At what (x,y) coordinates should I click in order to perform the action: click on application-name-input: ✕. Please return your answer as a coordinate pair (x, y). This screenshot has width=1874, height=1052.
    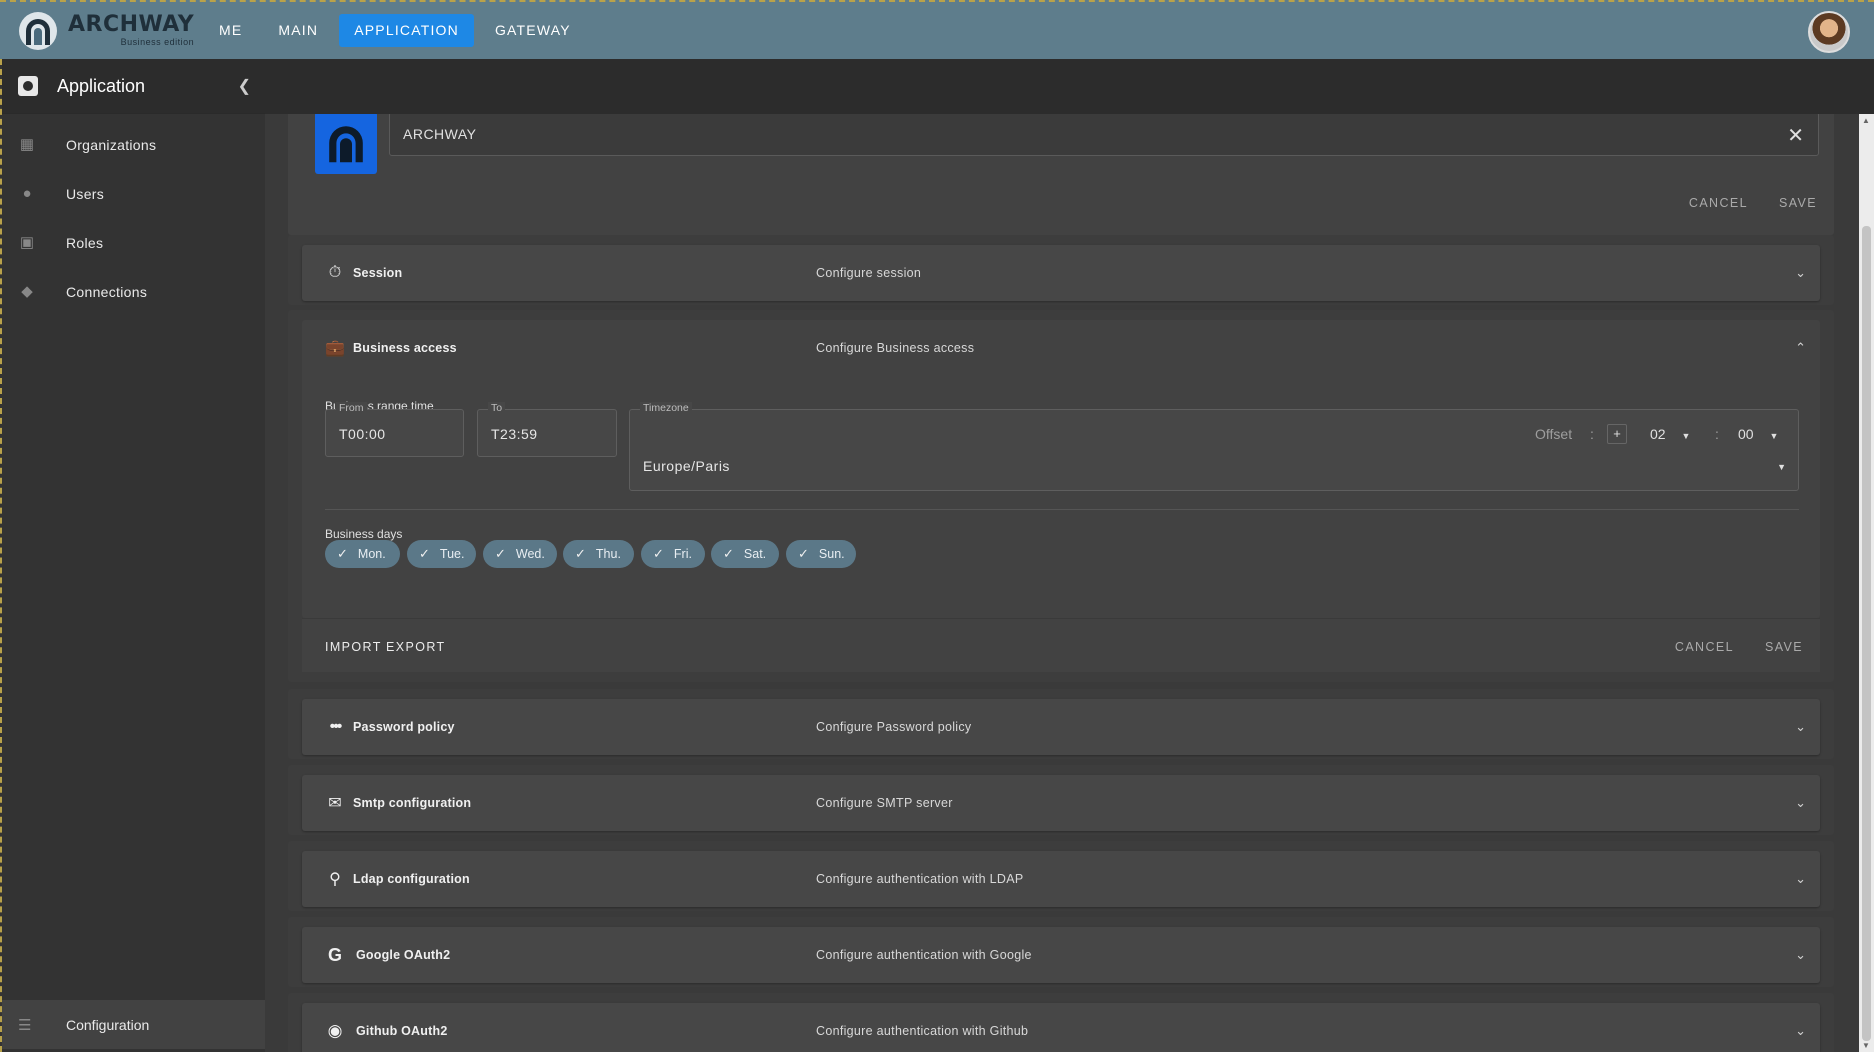
    Looking at the image, I should click on (1104, 135).